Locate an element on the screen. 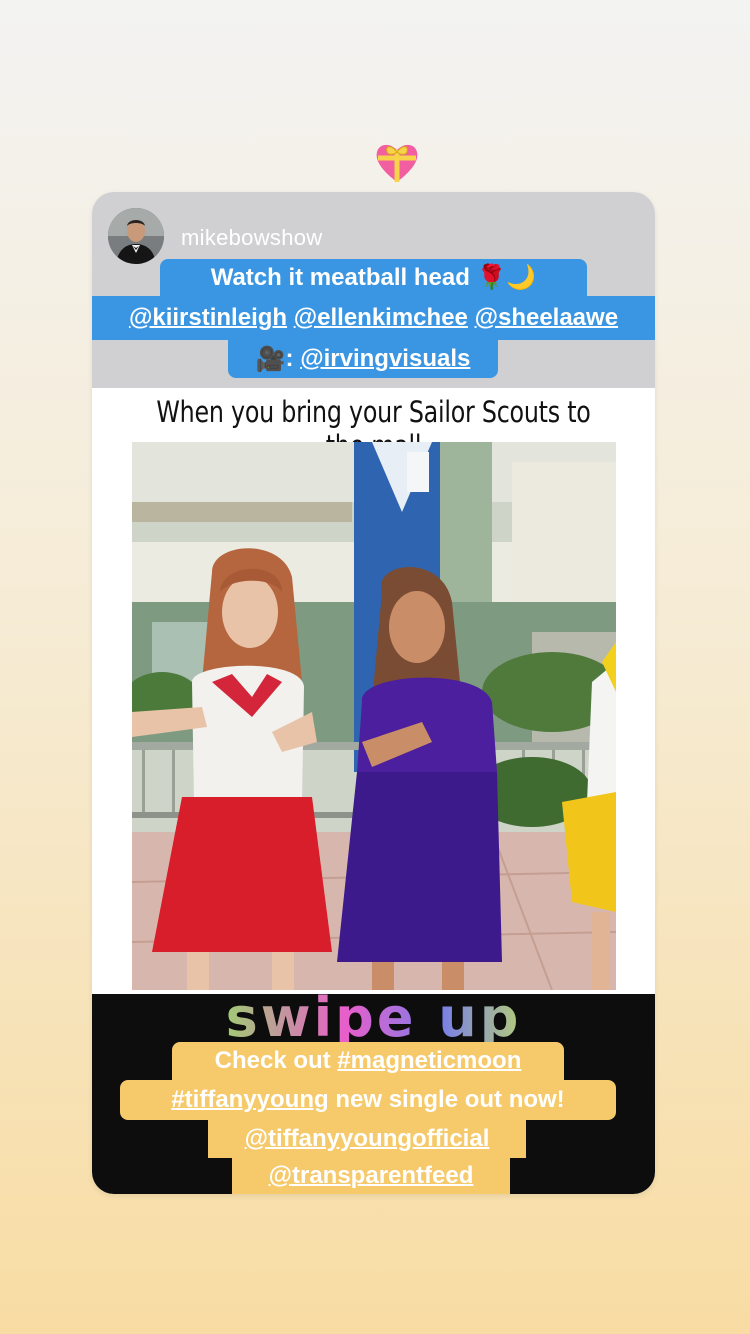 This screenshot has width=750, height=1334. caption-prefix: Check out is located at coordinates (272, 1060).